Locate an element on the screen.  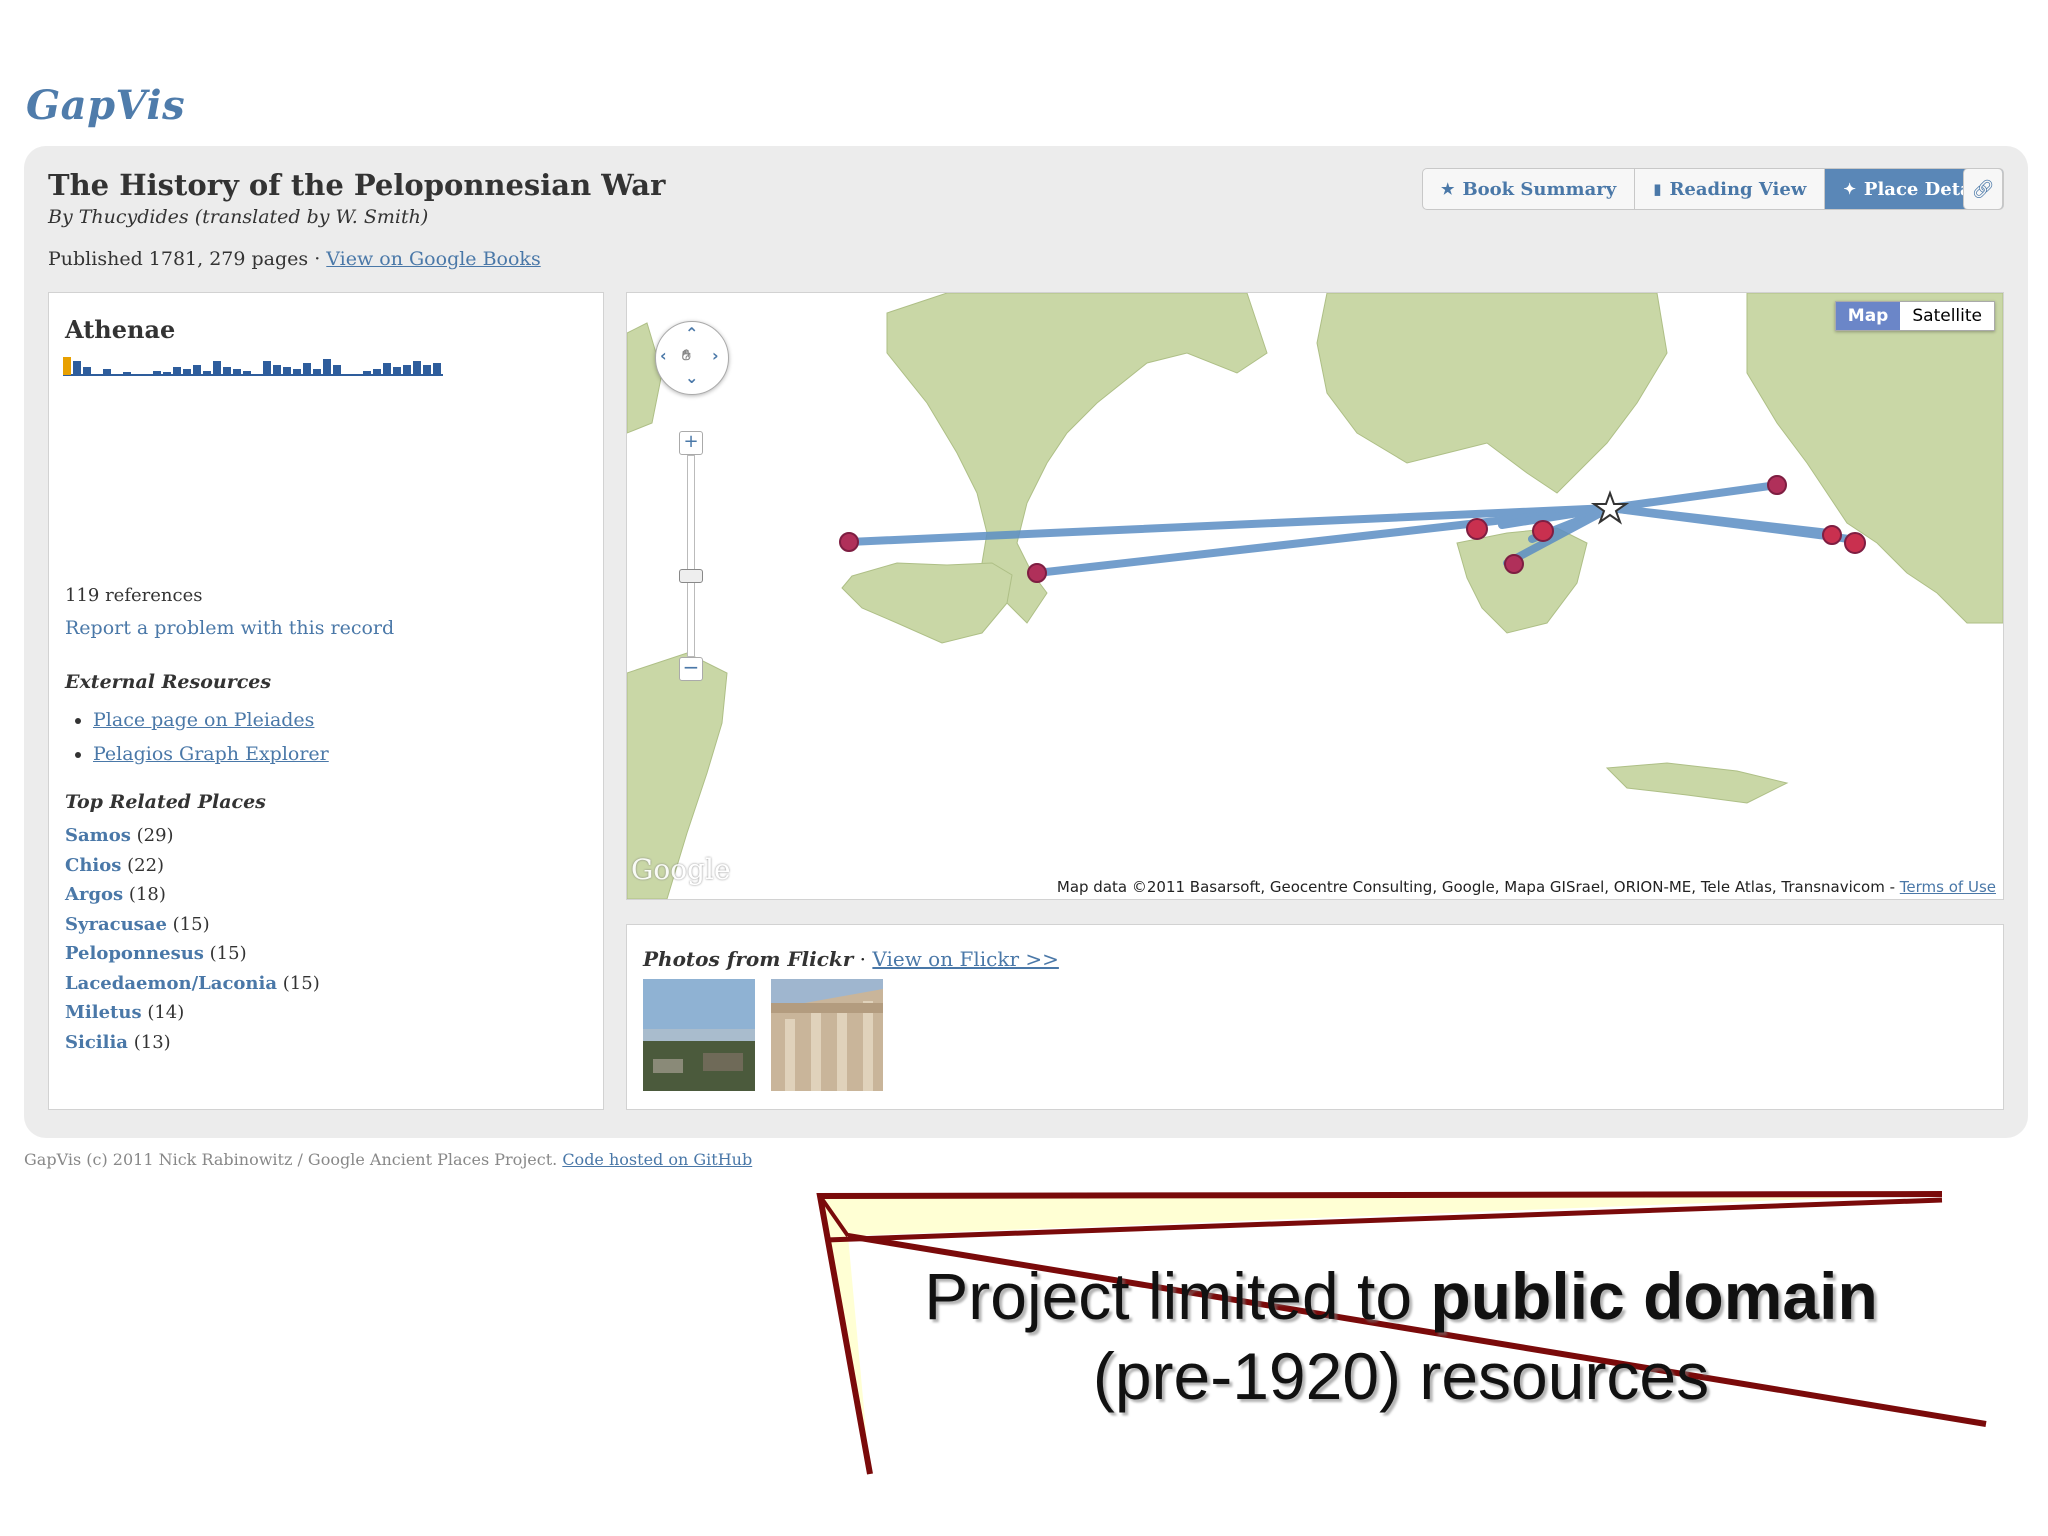
callout-plain-text: Project limited to is located at coordinates (1177, 1296).